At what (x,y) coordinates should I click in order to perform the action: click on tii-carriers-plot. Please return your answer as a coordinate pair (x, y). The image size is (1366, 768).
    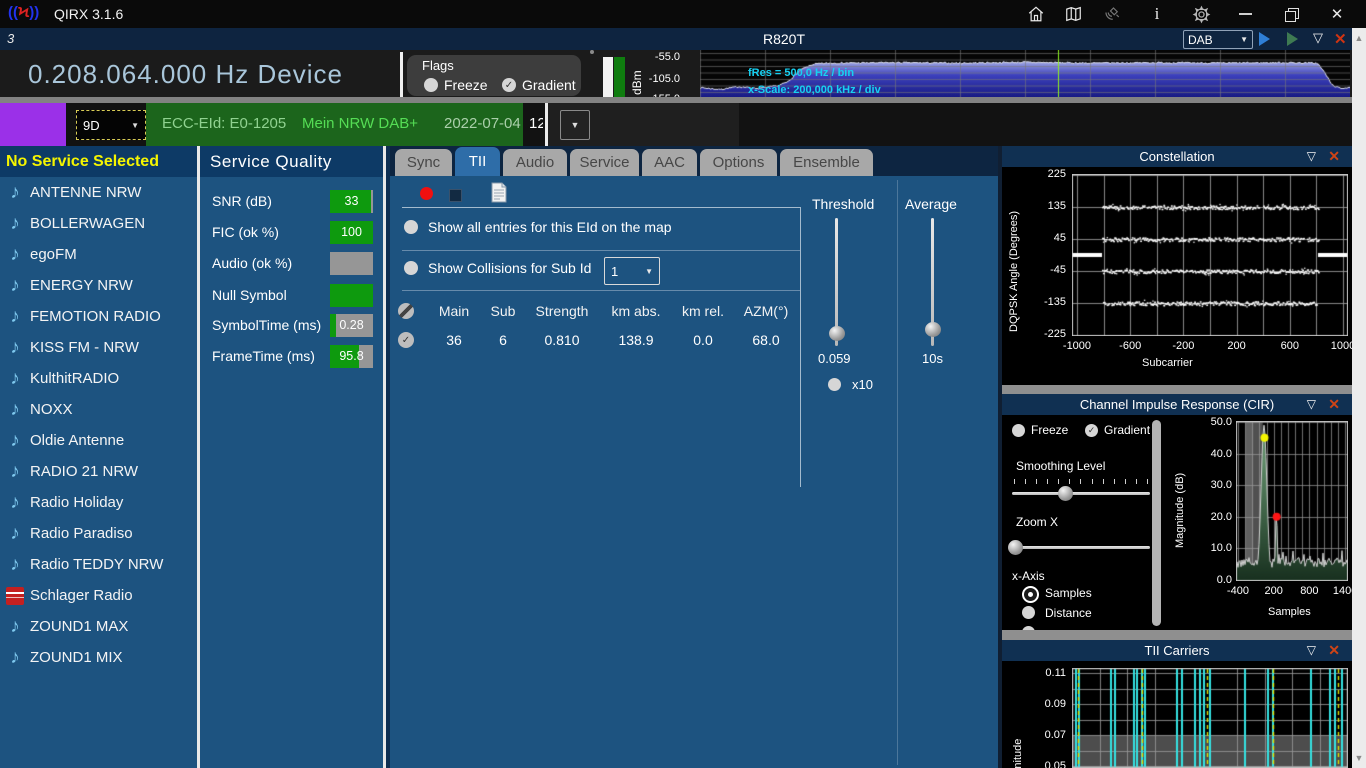
    Looking at the image, I should click on (1210, 718).